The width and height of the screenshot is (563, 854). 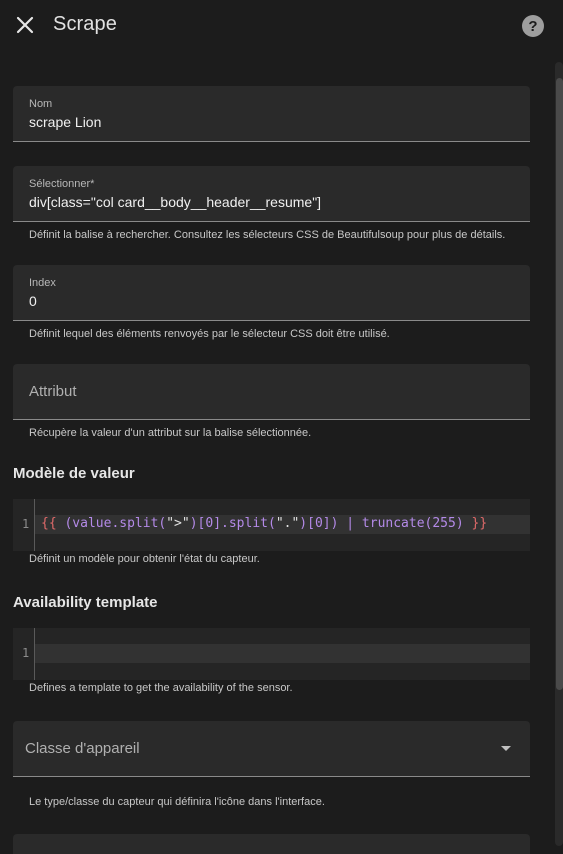 I want to click on chevron-down-icon, so click(x=506, y=748).